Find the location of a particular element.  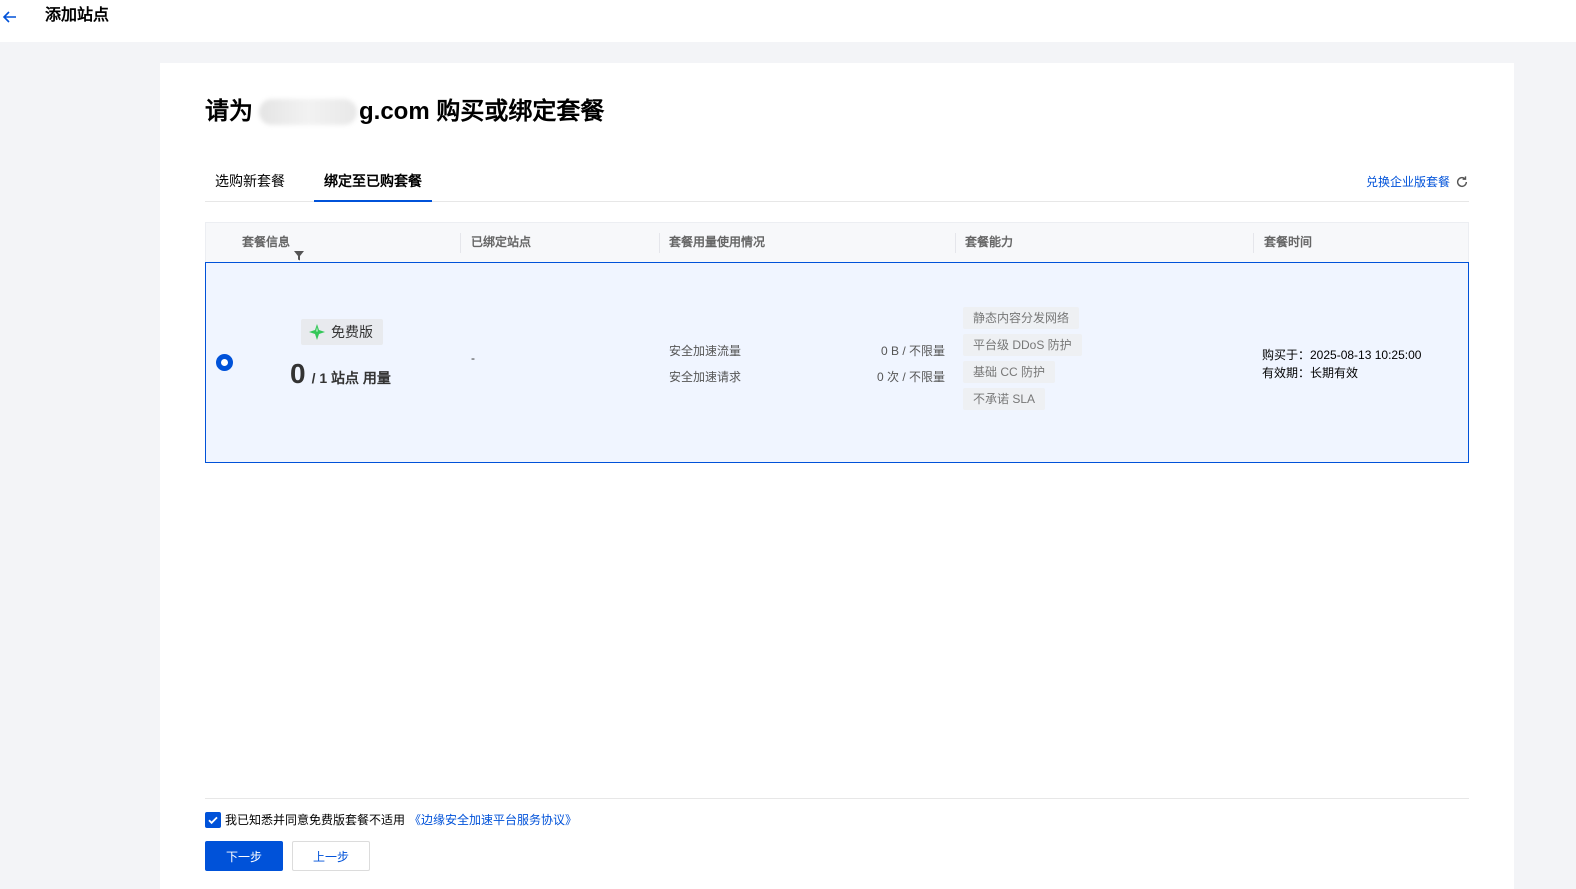

page-title-suffix: g.com 购买或绑定套餐 is located at coordinates (482, 111).